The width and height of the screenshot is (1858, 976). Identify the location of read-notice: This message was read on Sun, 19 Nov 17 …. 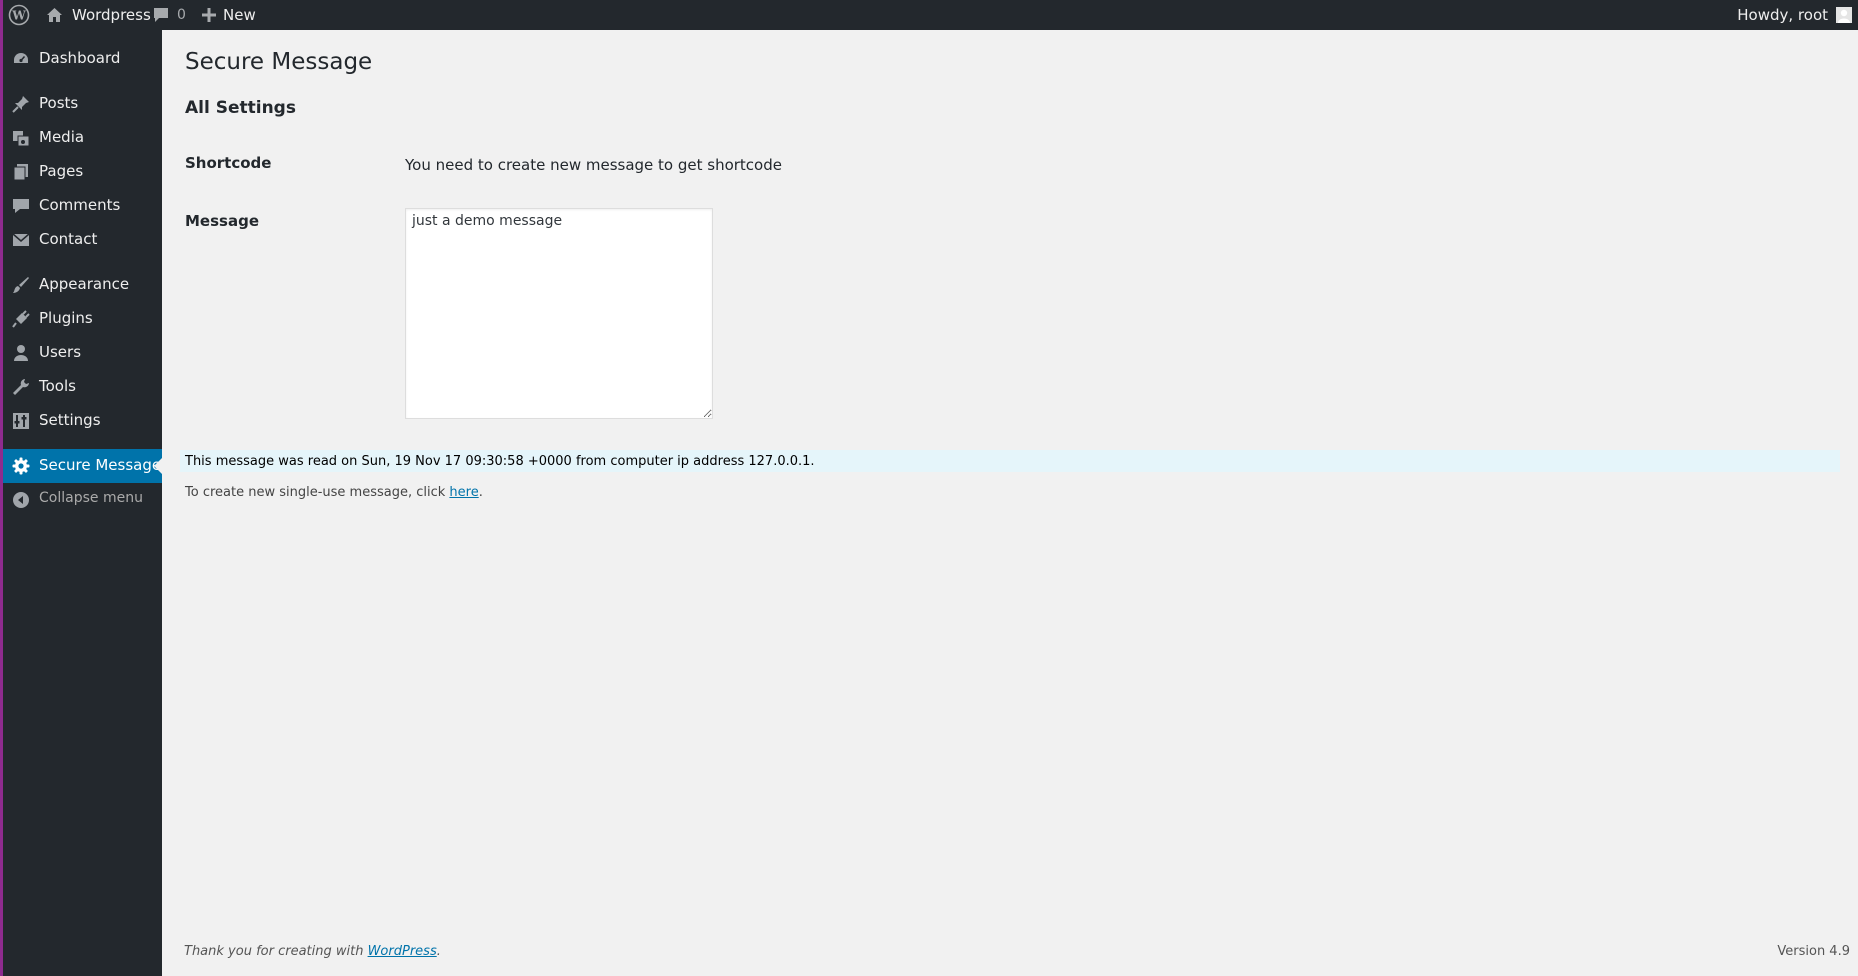
(1010, 461).